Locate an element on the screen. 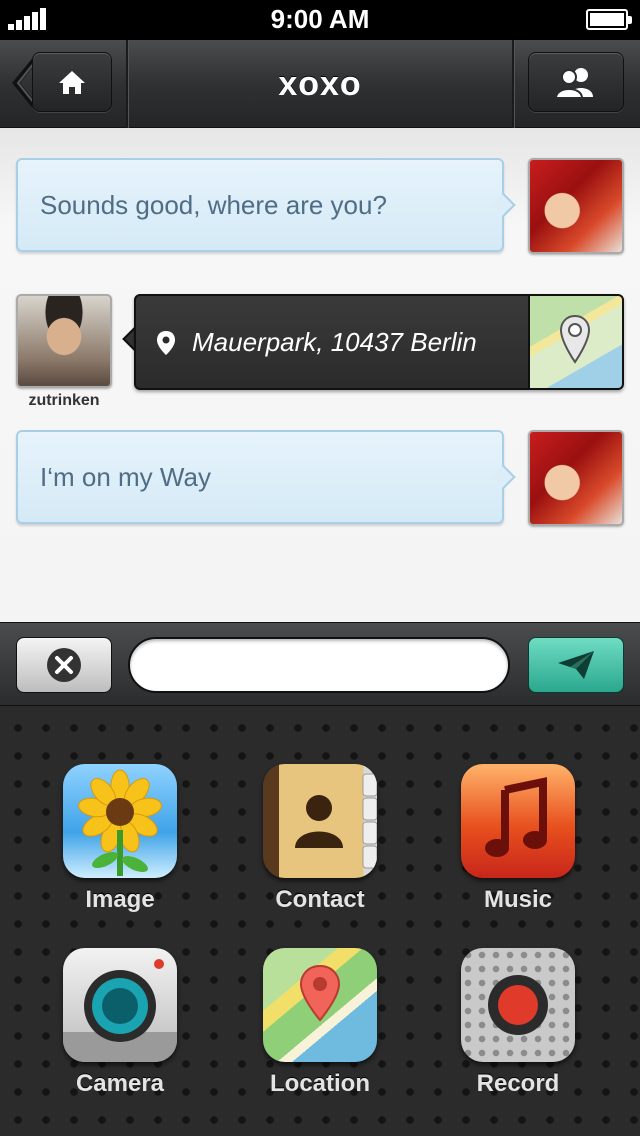 The width and height of the screenshot is (640, 1136). contact-avatar is located at coordinates (64, 341).